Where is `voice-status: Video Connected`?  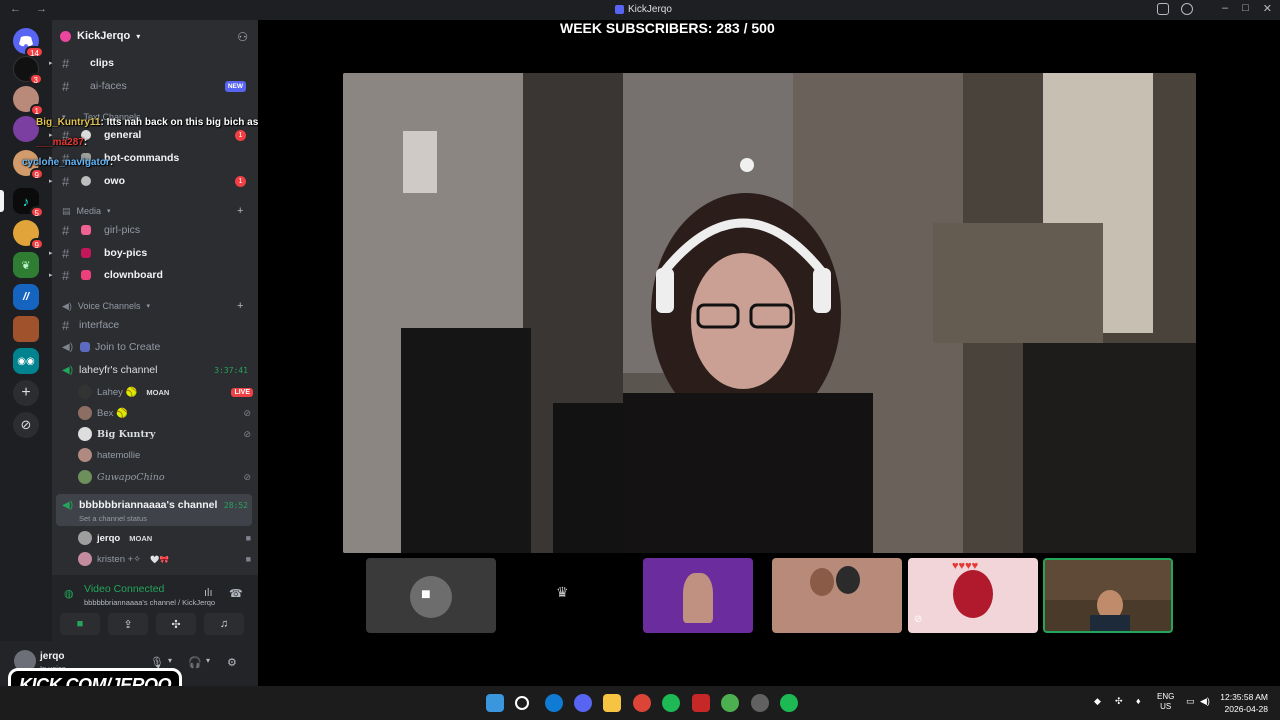 voice-status: Video Connected is located at coordinates (124, 589).